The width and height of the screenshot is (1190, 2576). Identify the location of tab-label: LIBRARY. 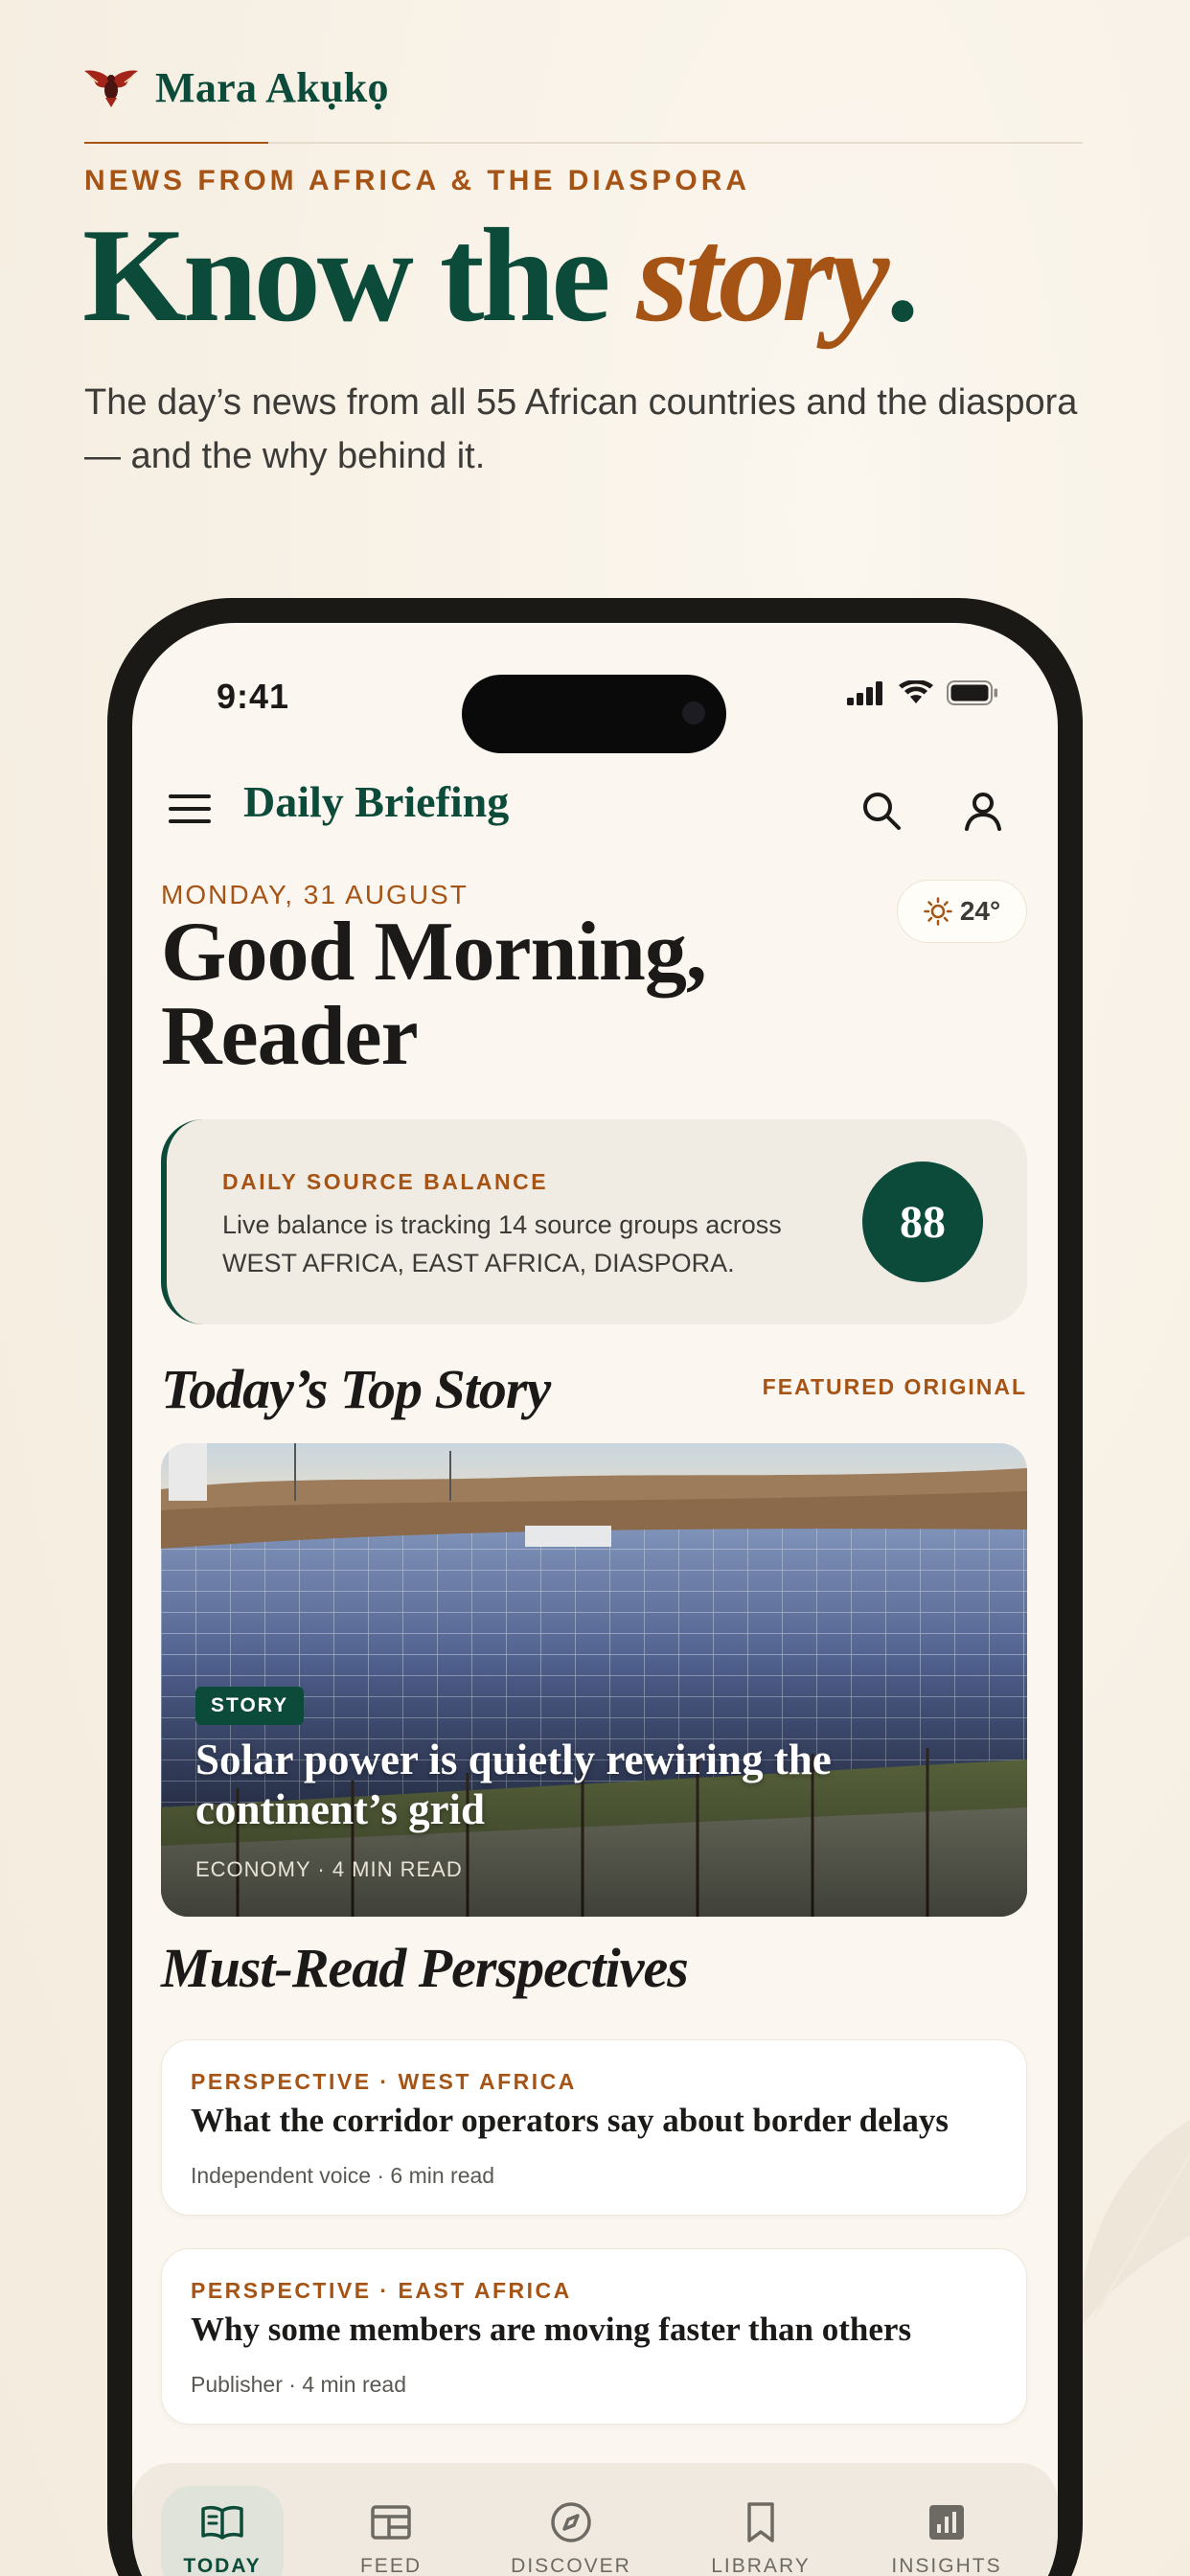
(761, 2565).